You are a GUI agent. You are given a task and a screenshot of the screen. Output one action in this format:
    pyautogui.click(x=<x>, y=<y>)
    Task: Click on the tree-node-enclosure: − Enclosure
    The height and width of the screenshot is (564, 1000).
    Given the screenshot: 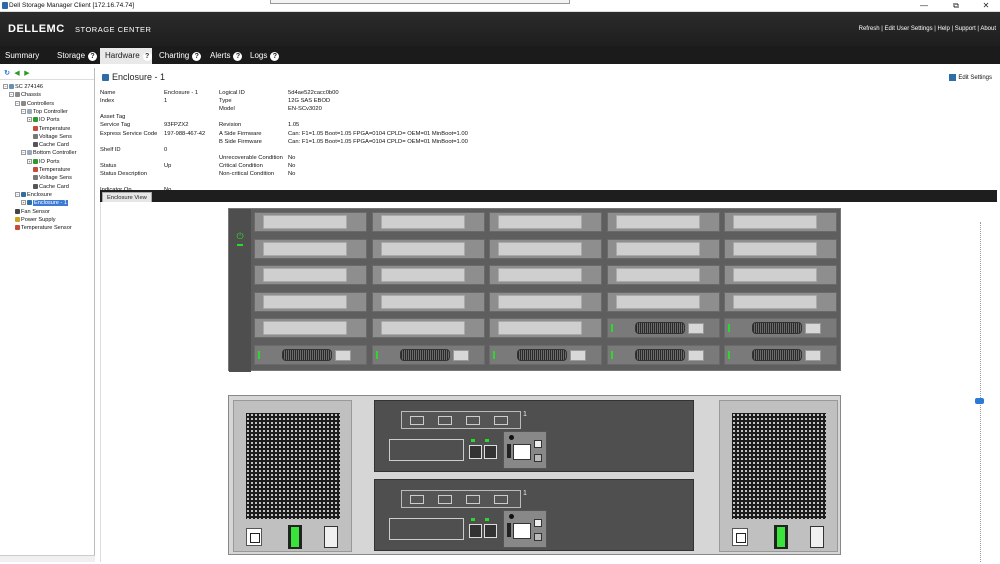 What is the action you would take?
    pyautogui.click(x=33, y=195)
    